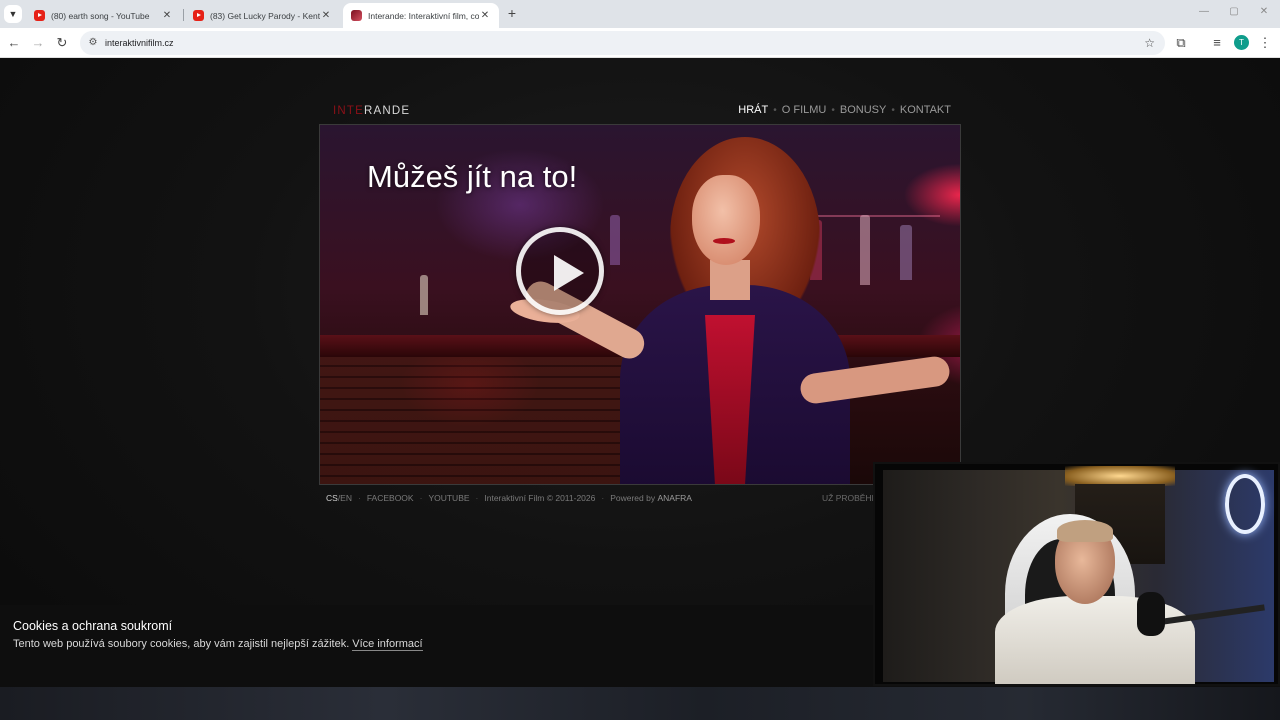 The image size is (1280, 720). What do you see at coordinates (100, 15) in the screenshot?
I see `tab-title: (80) earth song - YouTube` at bounding box center [100, 15].